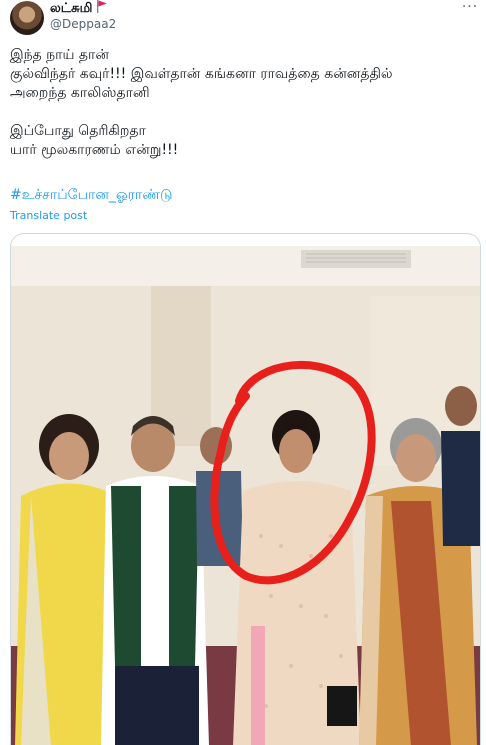 Image resolution: width=486 pixels, height=745 pixels. What do you see at coordinates (83, 24) in the screenshot?
I see `author-handle: @Deppaa2` at bounding box center [83, 24].